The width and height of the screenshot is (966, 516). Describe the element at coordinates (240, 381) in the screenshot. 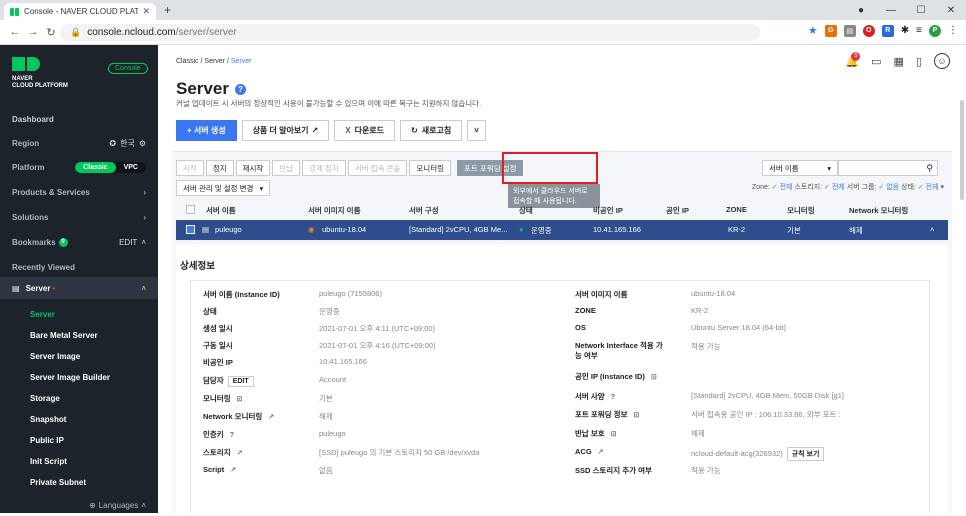

I see `owner-edit-button: EDIT` at that location.